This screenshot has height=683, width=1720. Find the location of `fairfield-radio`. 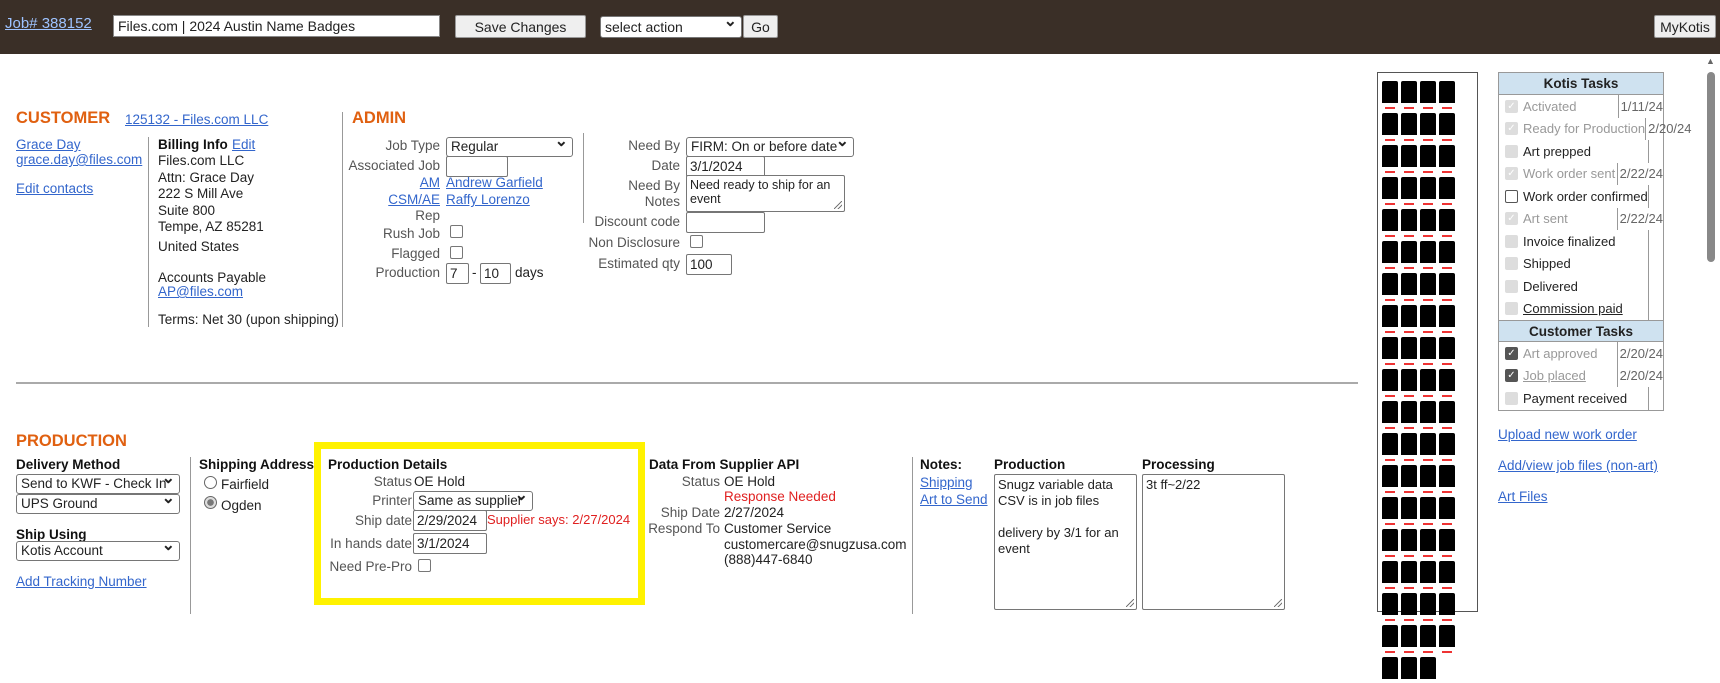

fairfield-radio is located at coordinates (210, 482).